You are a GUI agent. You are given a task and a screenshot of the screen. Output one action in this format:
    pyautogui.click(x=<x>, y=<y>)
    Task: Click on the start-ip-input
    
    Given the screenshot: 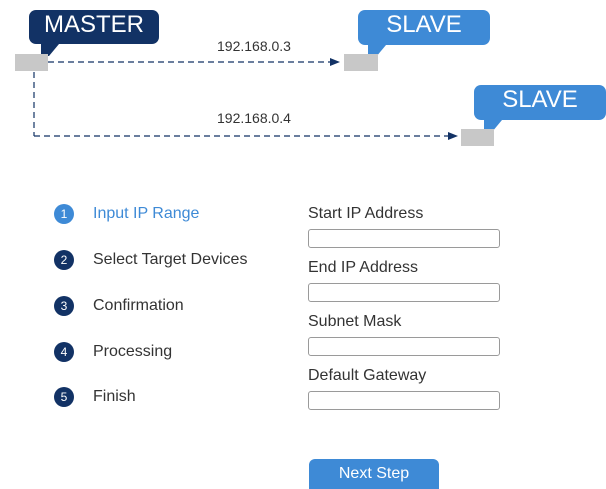 What is the action you would take?
    pyautogui.click(x=404, y=238)
    